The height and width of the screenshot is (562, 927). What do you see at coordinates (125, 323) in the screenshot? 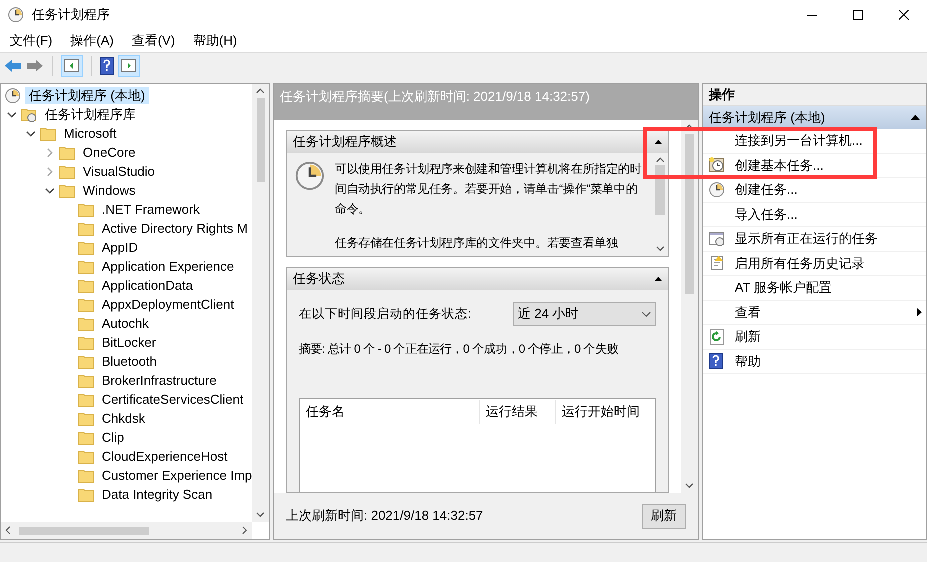
I see `tree-item: Autochk` at bounding box center [125, 323].